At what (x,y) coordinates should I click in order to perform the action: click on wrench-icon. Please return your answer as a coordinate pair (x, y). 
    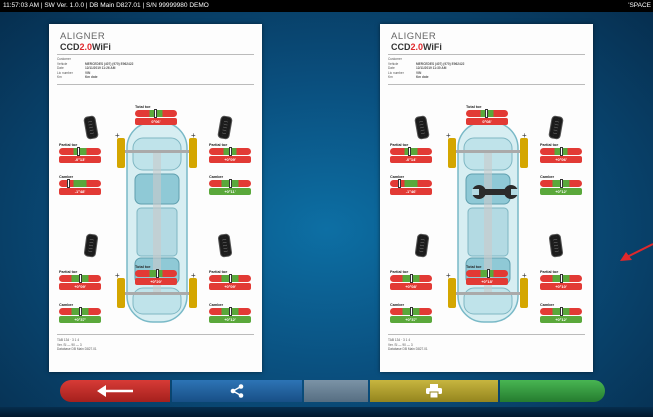
    Looking at the image, I should click on (495, 192).